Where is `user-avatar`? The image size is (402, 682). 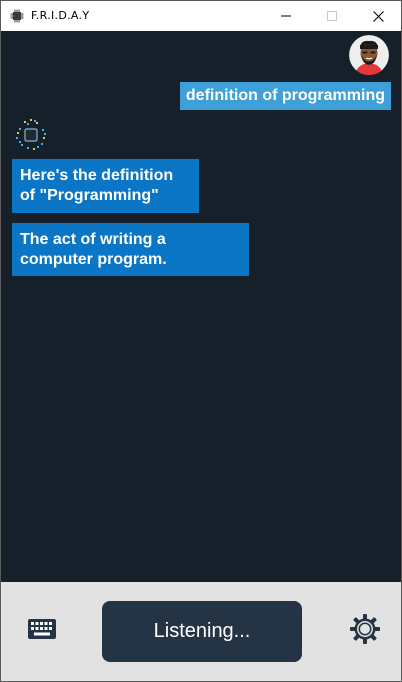
user-avatar is located at coordinates (369, 55).